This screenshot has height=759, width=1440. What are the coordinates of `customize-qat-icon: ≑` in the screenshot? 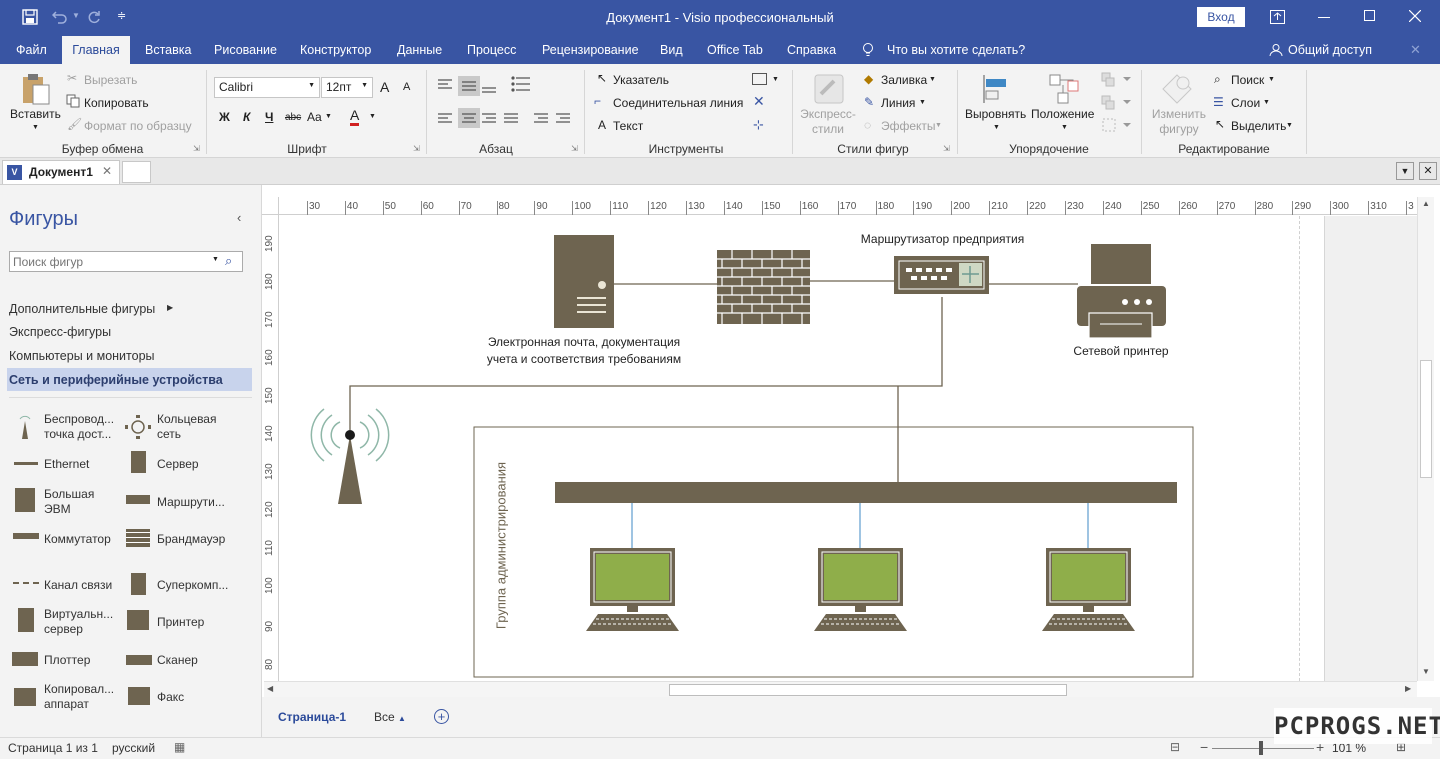 It's located at (121, 15).